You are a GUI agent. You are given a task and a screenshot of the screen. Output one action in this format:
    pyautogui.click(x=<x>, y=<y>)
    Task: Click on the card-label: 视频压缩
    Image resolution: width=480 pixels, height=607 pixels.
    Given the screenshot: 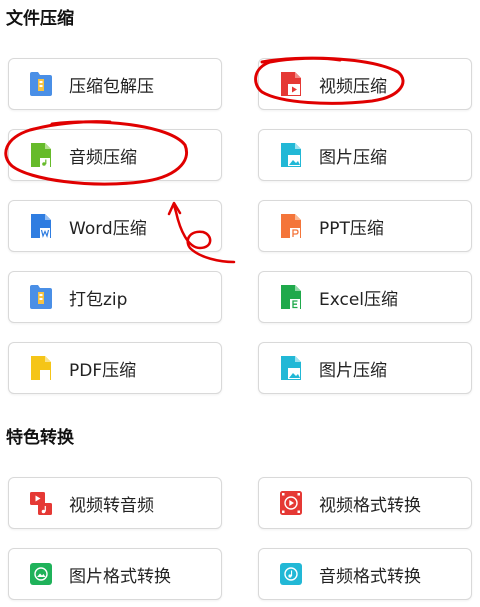 What is the action you would take?
    pyautogui.click(x=353, y=86)
    